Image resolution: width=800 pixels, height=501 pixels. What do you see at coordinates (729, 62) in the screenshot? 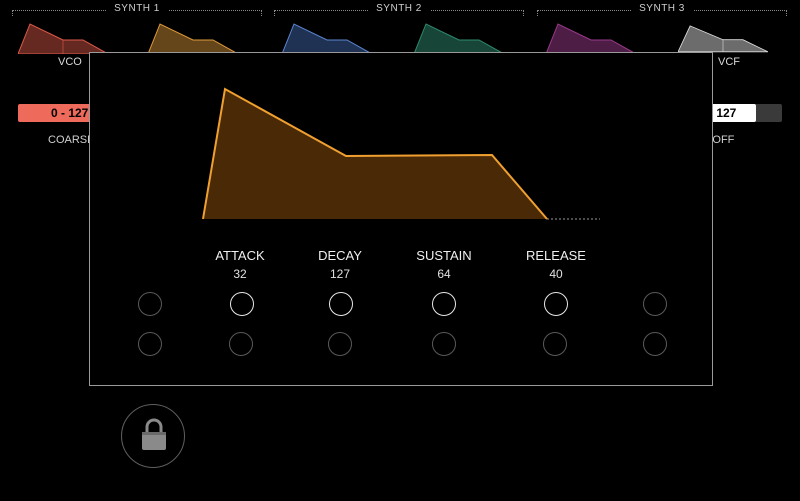
I see `module-label-vcf: VCF` at bounding box center [729, 62].